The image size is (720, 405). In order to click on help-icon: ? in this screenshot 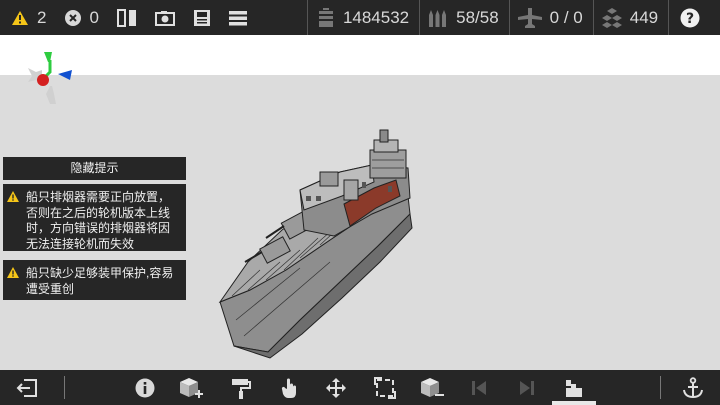, I will do `click(690, 18)`.